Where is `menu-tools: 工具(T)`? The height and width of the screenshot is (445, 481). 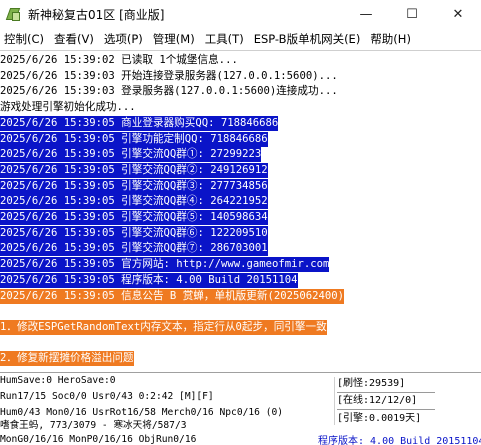 menu-tools: 工具(T) is located at coordinates (224, 39).